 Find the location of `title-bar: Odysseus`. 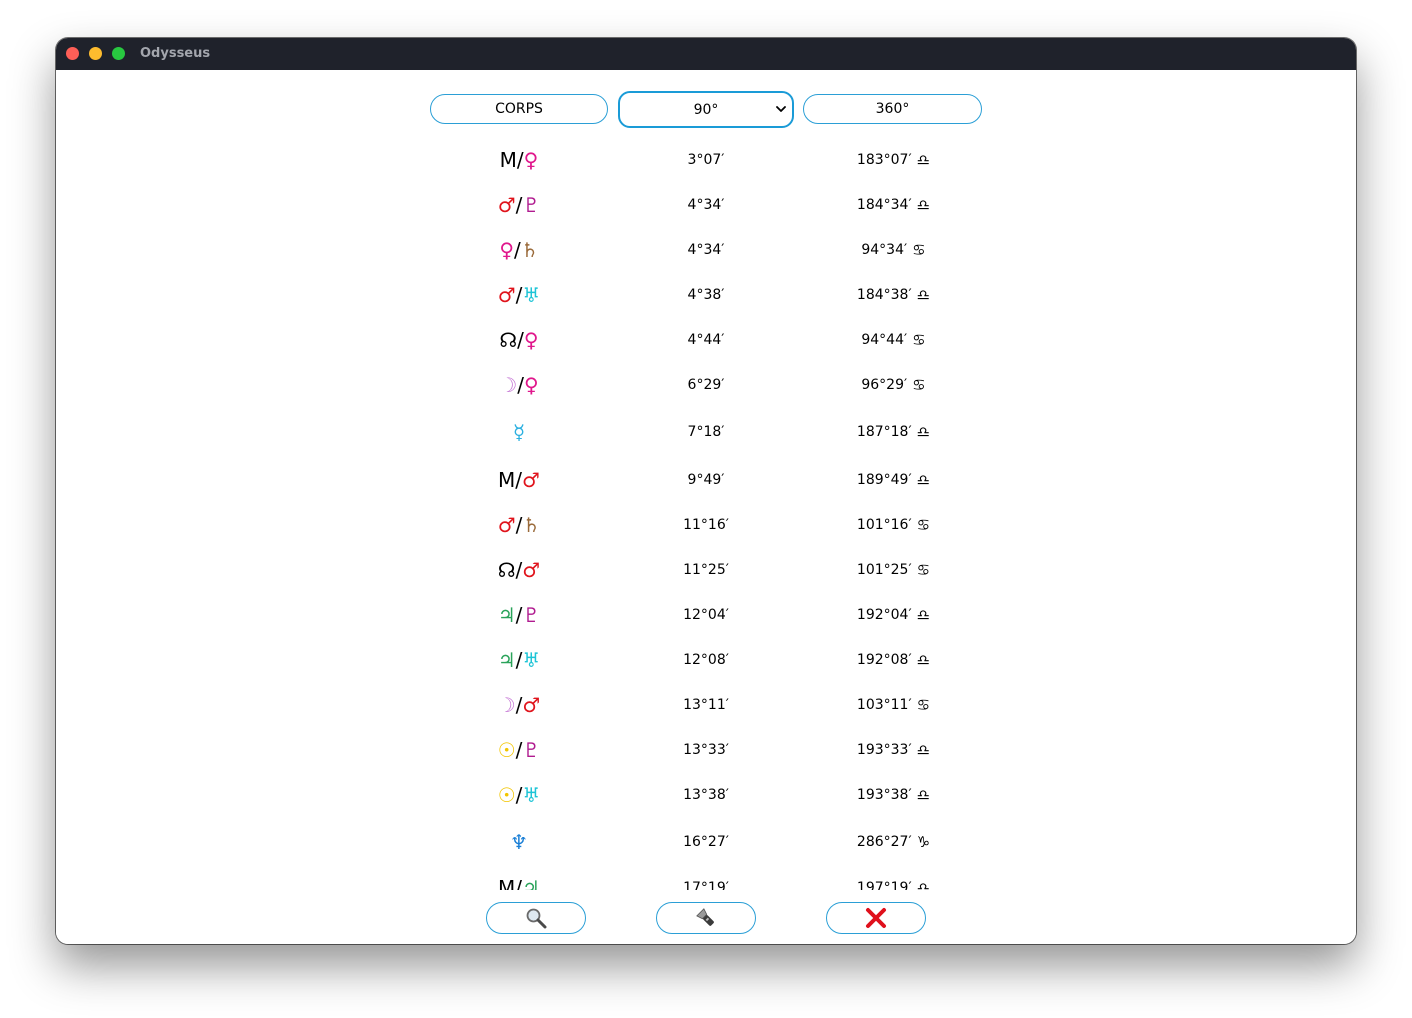

title-bar: Odysseus is located at coordinates (706, 54).